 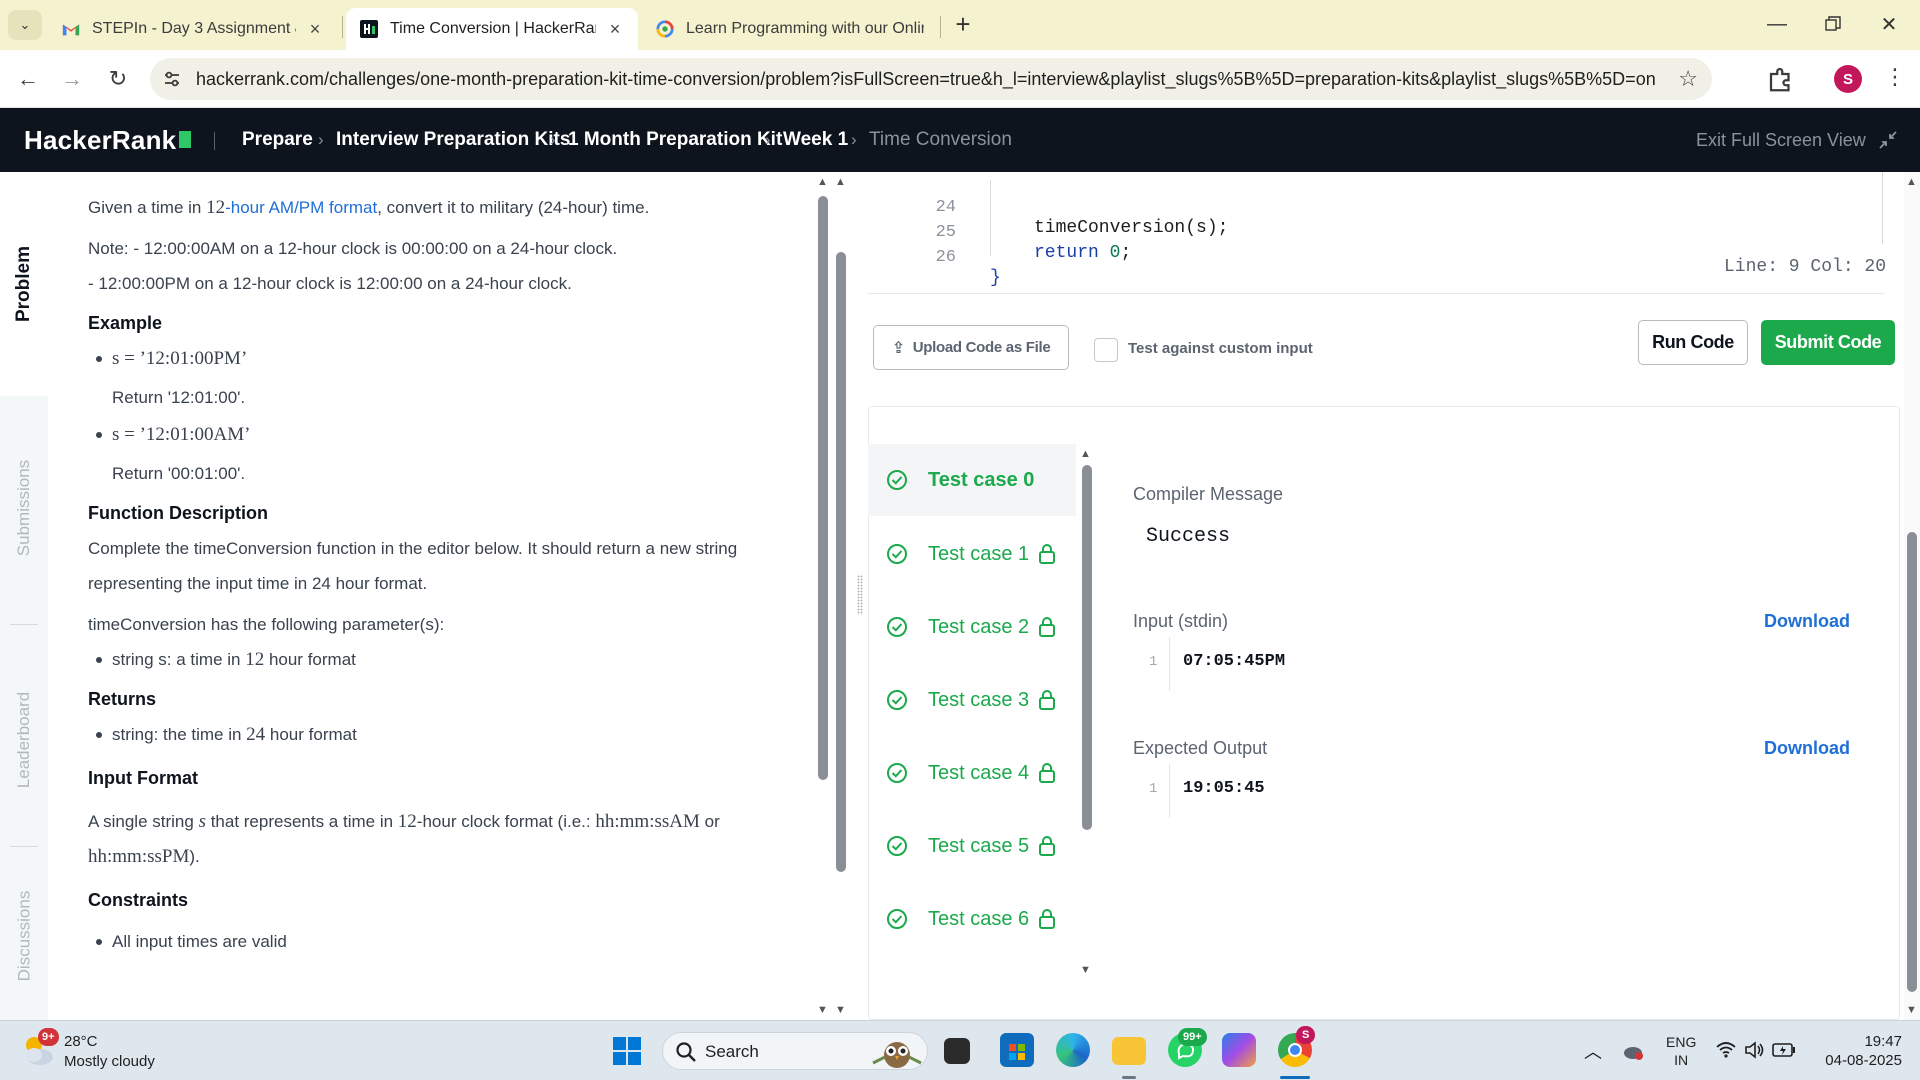 I want to click on input-format-heading: Input Format, so click(x=143, y=778).